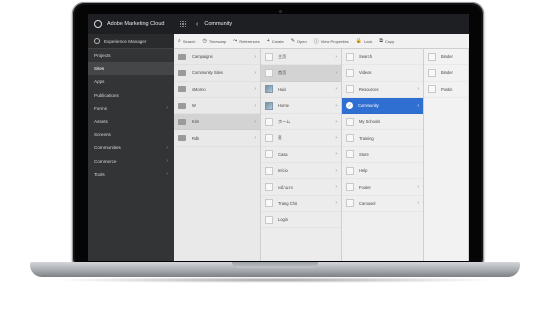 The height and width of the screenshot is (335, 550). What do you see at coordinates (301, 122) in the screenshot?
I see `column-row: ホーム ›` at bounding box center [301, 122].